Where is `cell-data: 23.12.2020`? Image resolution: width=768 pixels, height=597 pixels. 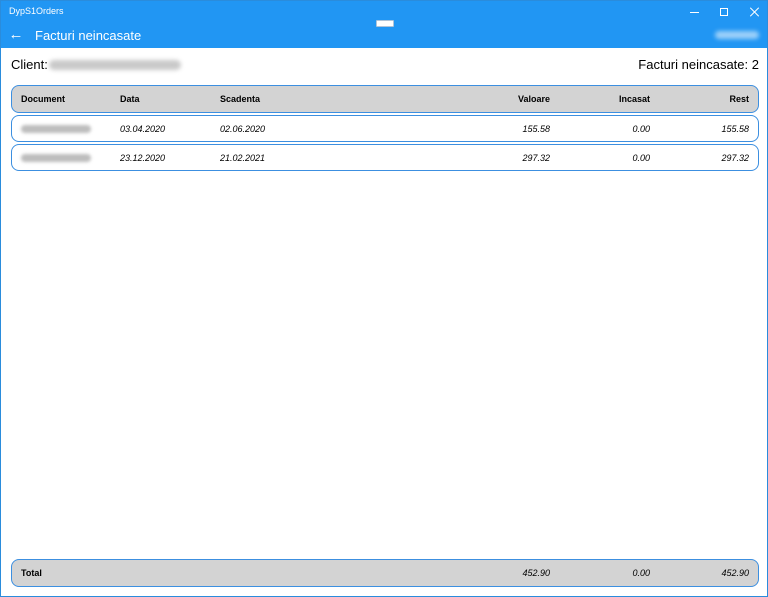 cell-data: 23.12.2020 is located at coordinates (143, 157).